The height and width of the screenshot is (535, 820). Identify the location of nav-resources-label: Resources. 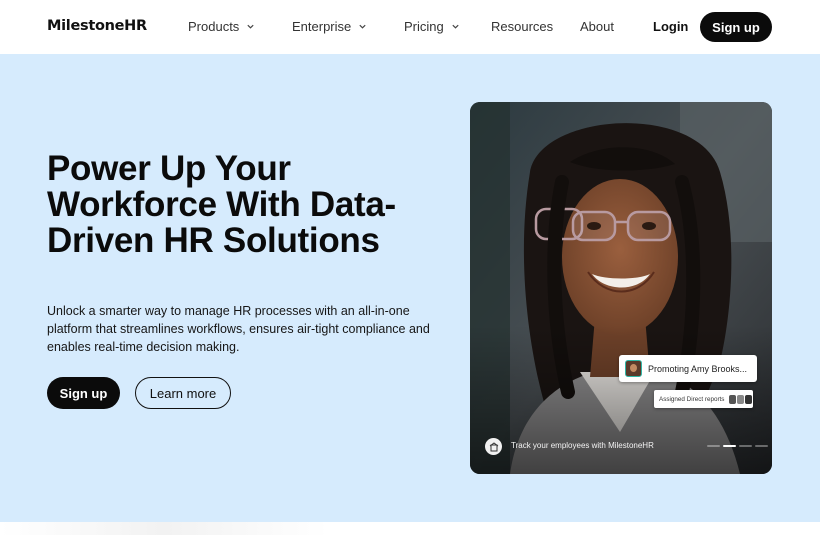
(522, 26).